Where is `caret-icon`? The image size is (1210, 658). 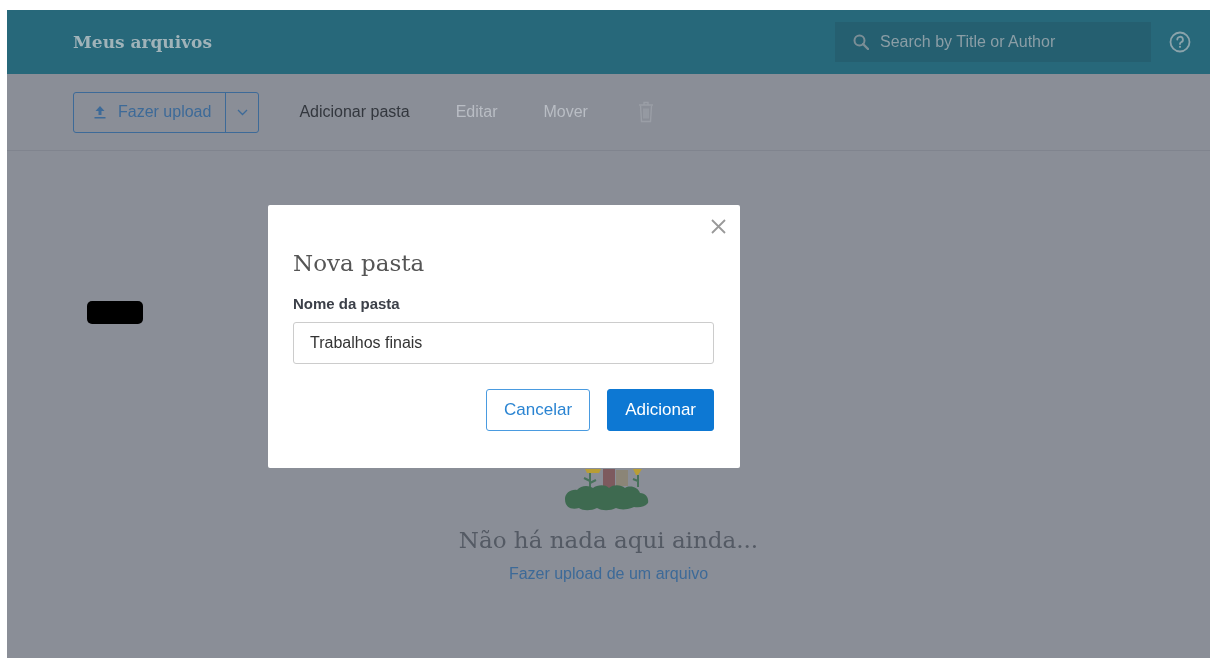
caret-icon is located at coordinates (242, 112).